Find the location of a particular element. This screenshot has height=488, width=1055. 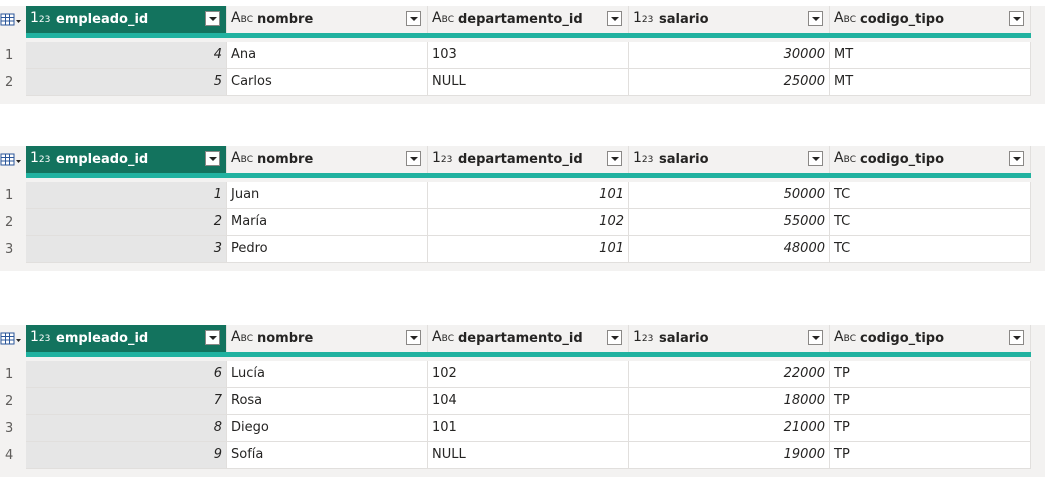

cell-salario: 19000 is located at coordinates (729, 455).